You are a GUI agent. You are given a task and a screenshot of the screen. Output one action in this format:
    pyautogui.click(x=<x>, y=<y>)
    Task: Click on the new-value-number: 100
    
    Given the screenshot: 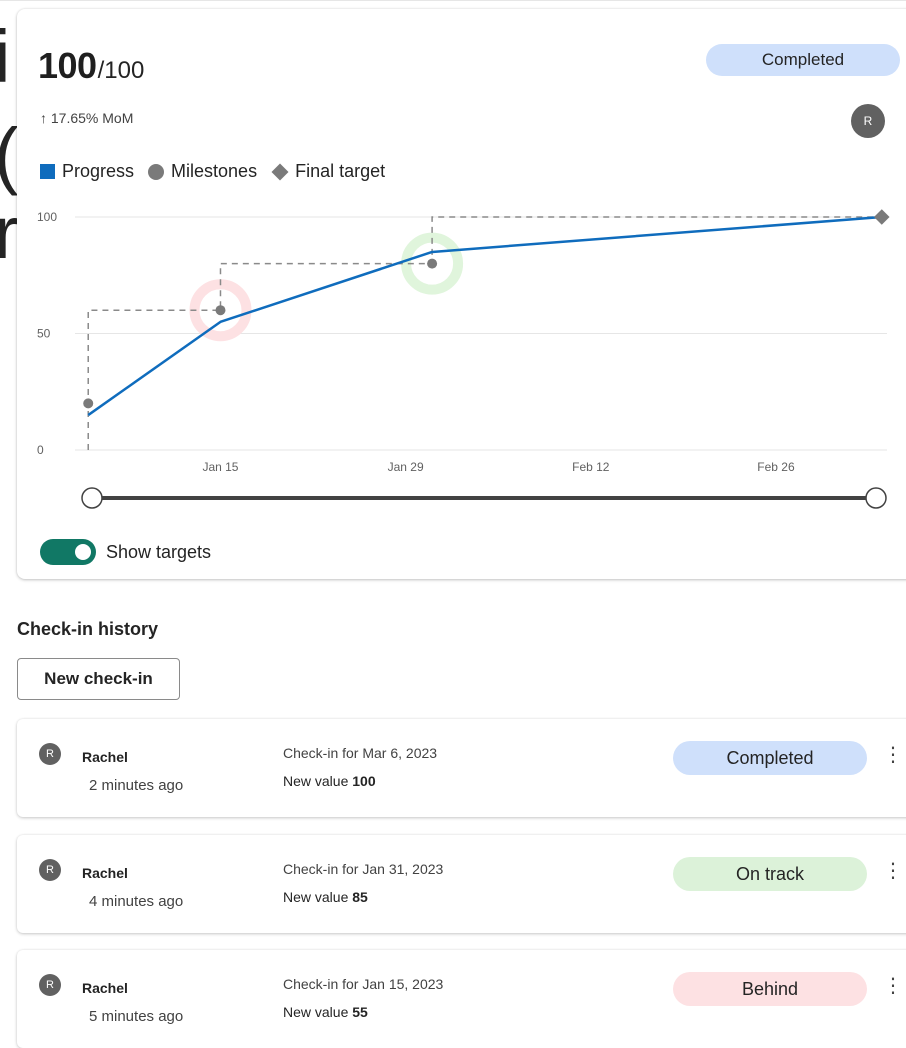 What is the action you would take?
    pyautogui.click(x=364, y=781)
    